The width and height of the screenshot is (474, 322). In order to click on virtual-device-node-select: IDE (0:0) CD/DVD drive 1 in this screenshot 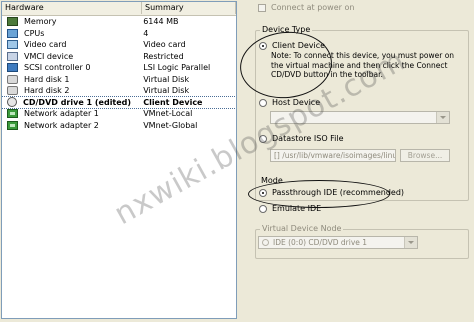, I will do `click(338, 242)`.